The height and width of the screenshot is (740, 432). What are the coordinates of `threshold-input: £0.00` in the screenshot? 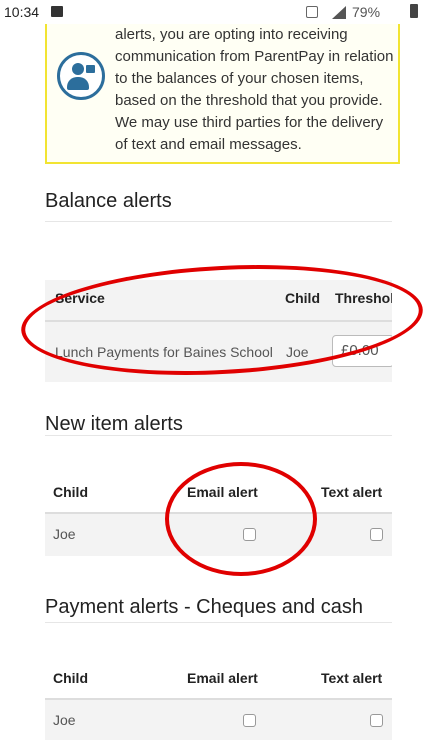 It's located at (362, 351).